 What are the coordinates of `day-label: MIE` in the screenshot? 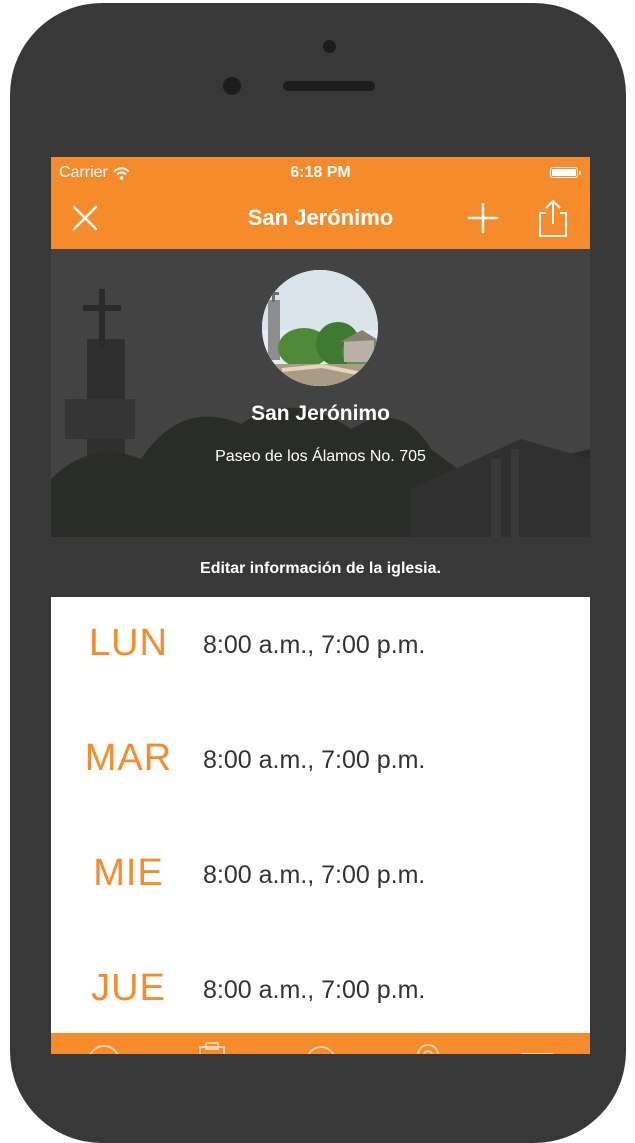 It's located at (128, 873).